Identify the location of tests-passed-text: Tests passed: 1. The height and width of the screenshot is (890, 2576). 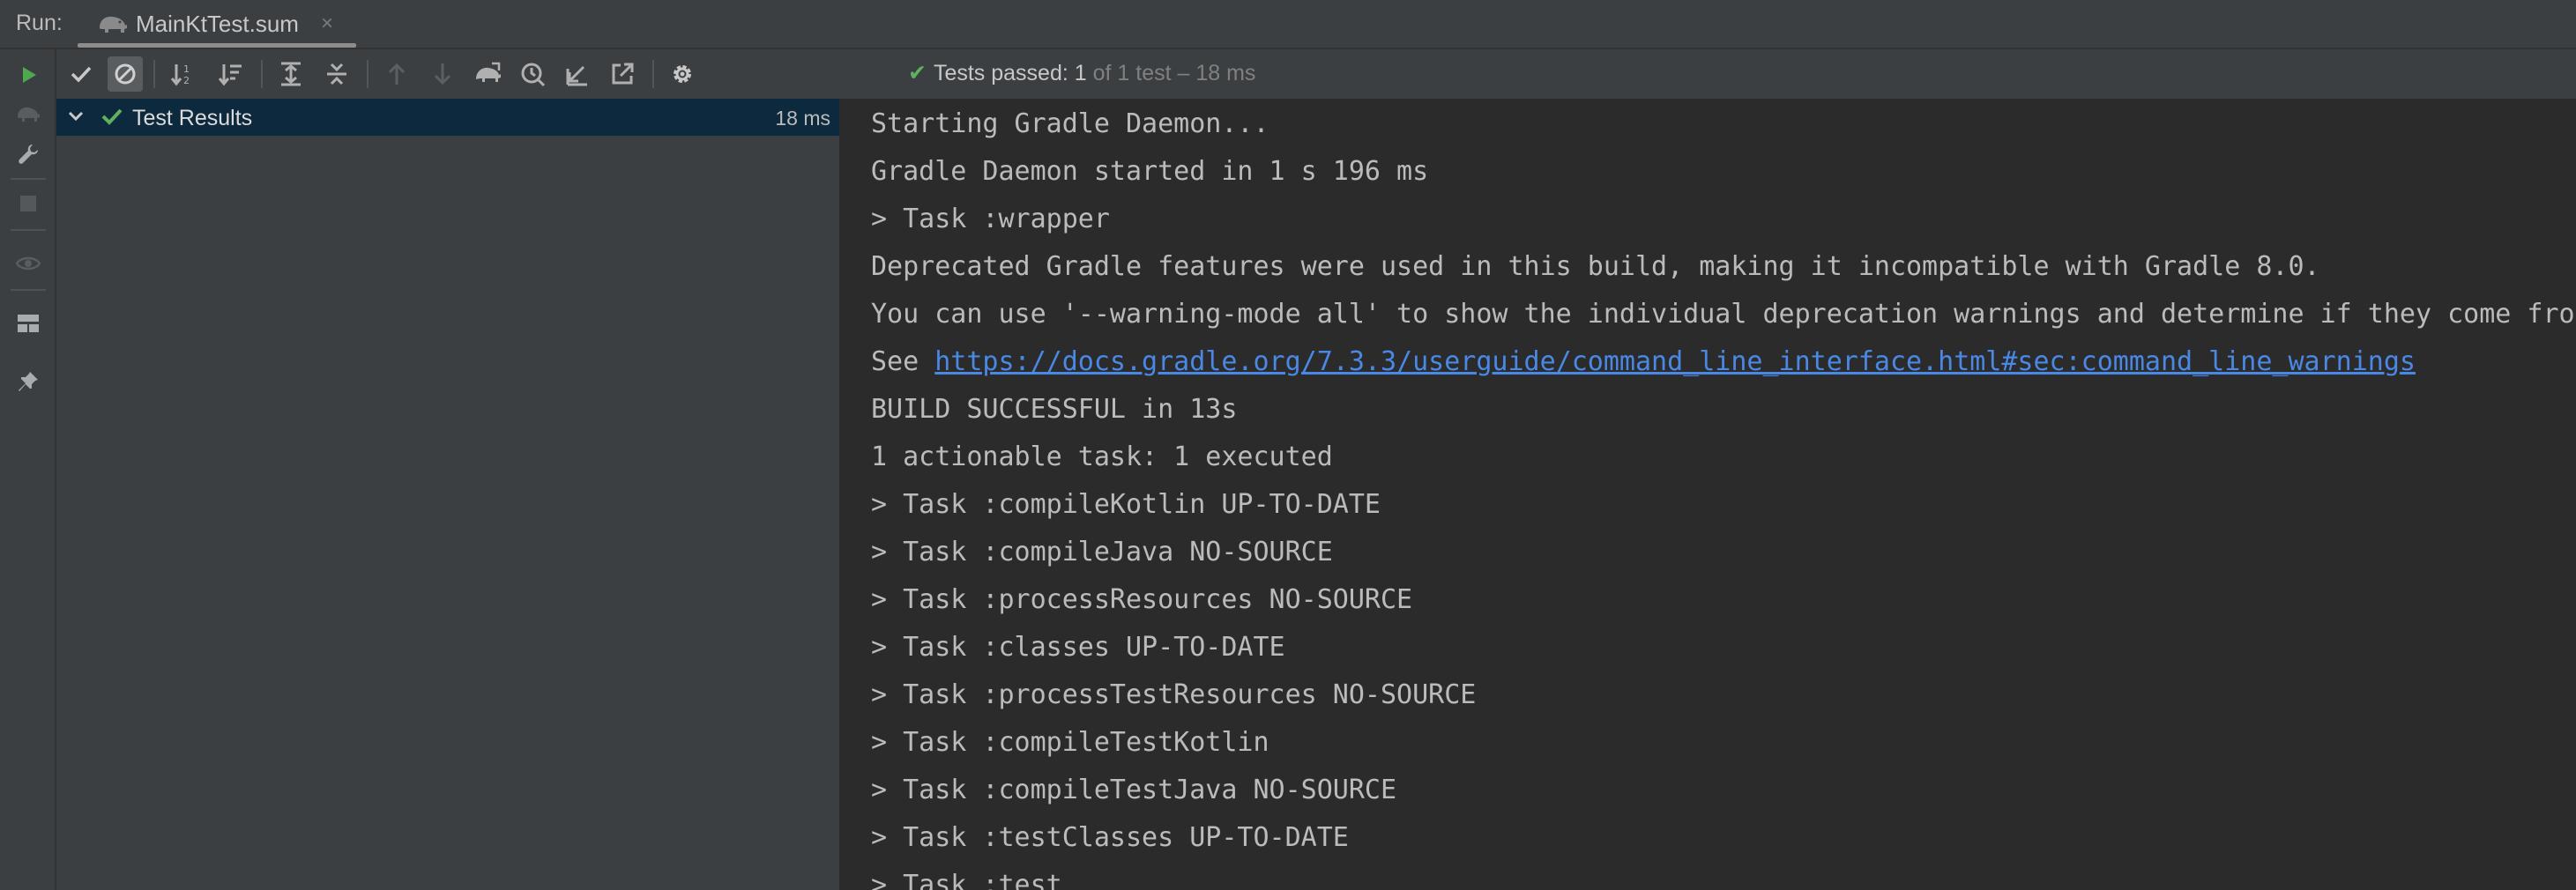
(1010, 73).